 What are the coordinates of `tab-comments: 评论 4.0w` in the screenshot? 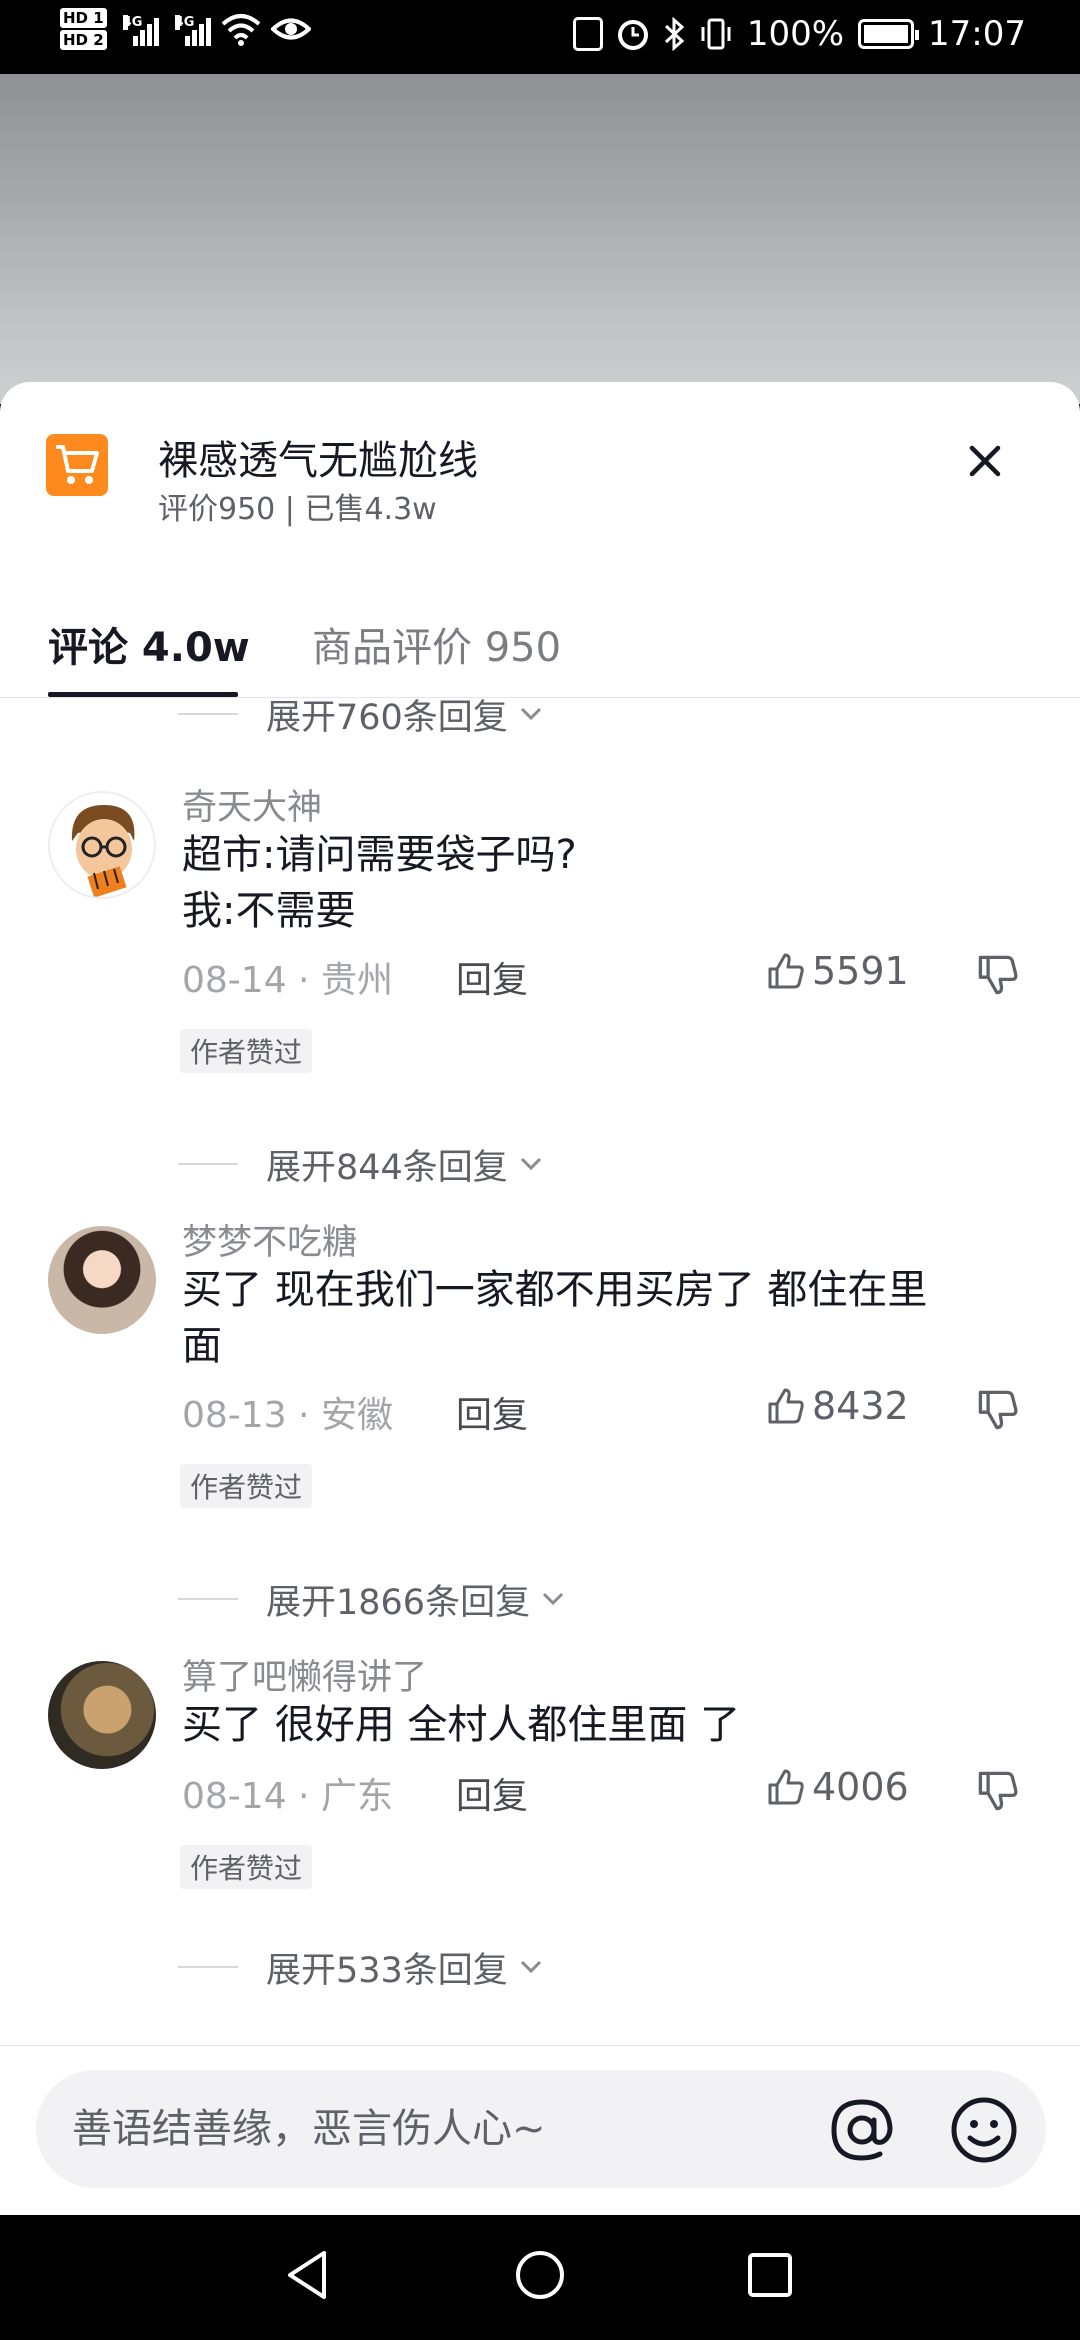 It's located at (149, 648).